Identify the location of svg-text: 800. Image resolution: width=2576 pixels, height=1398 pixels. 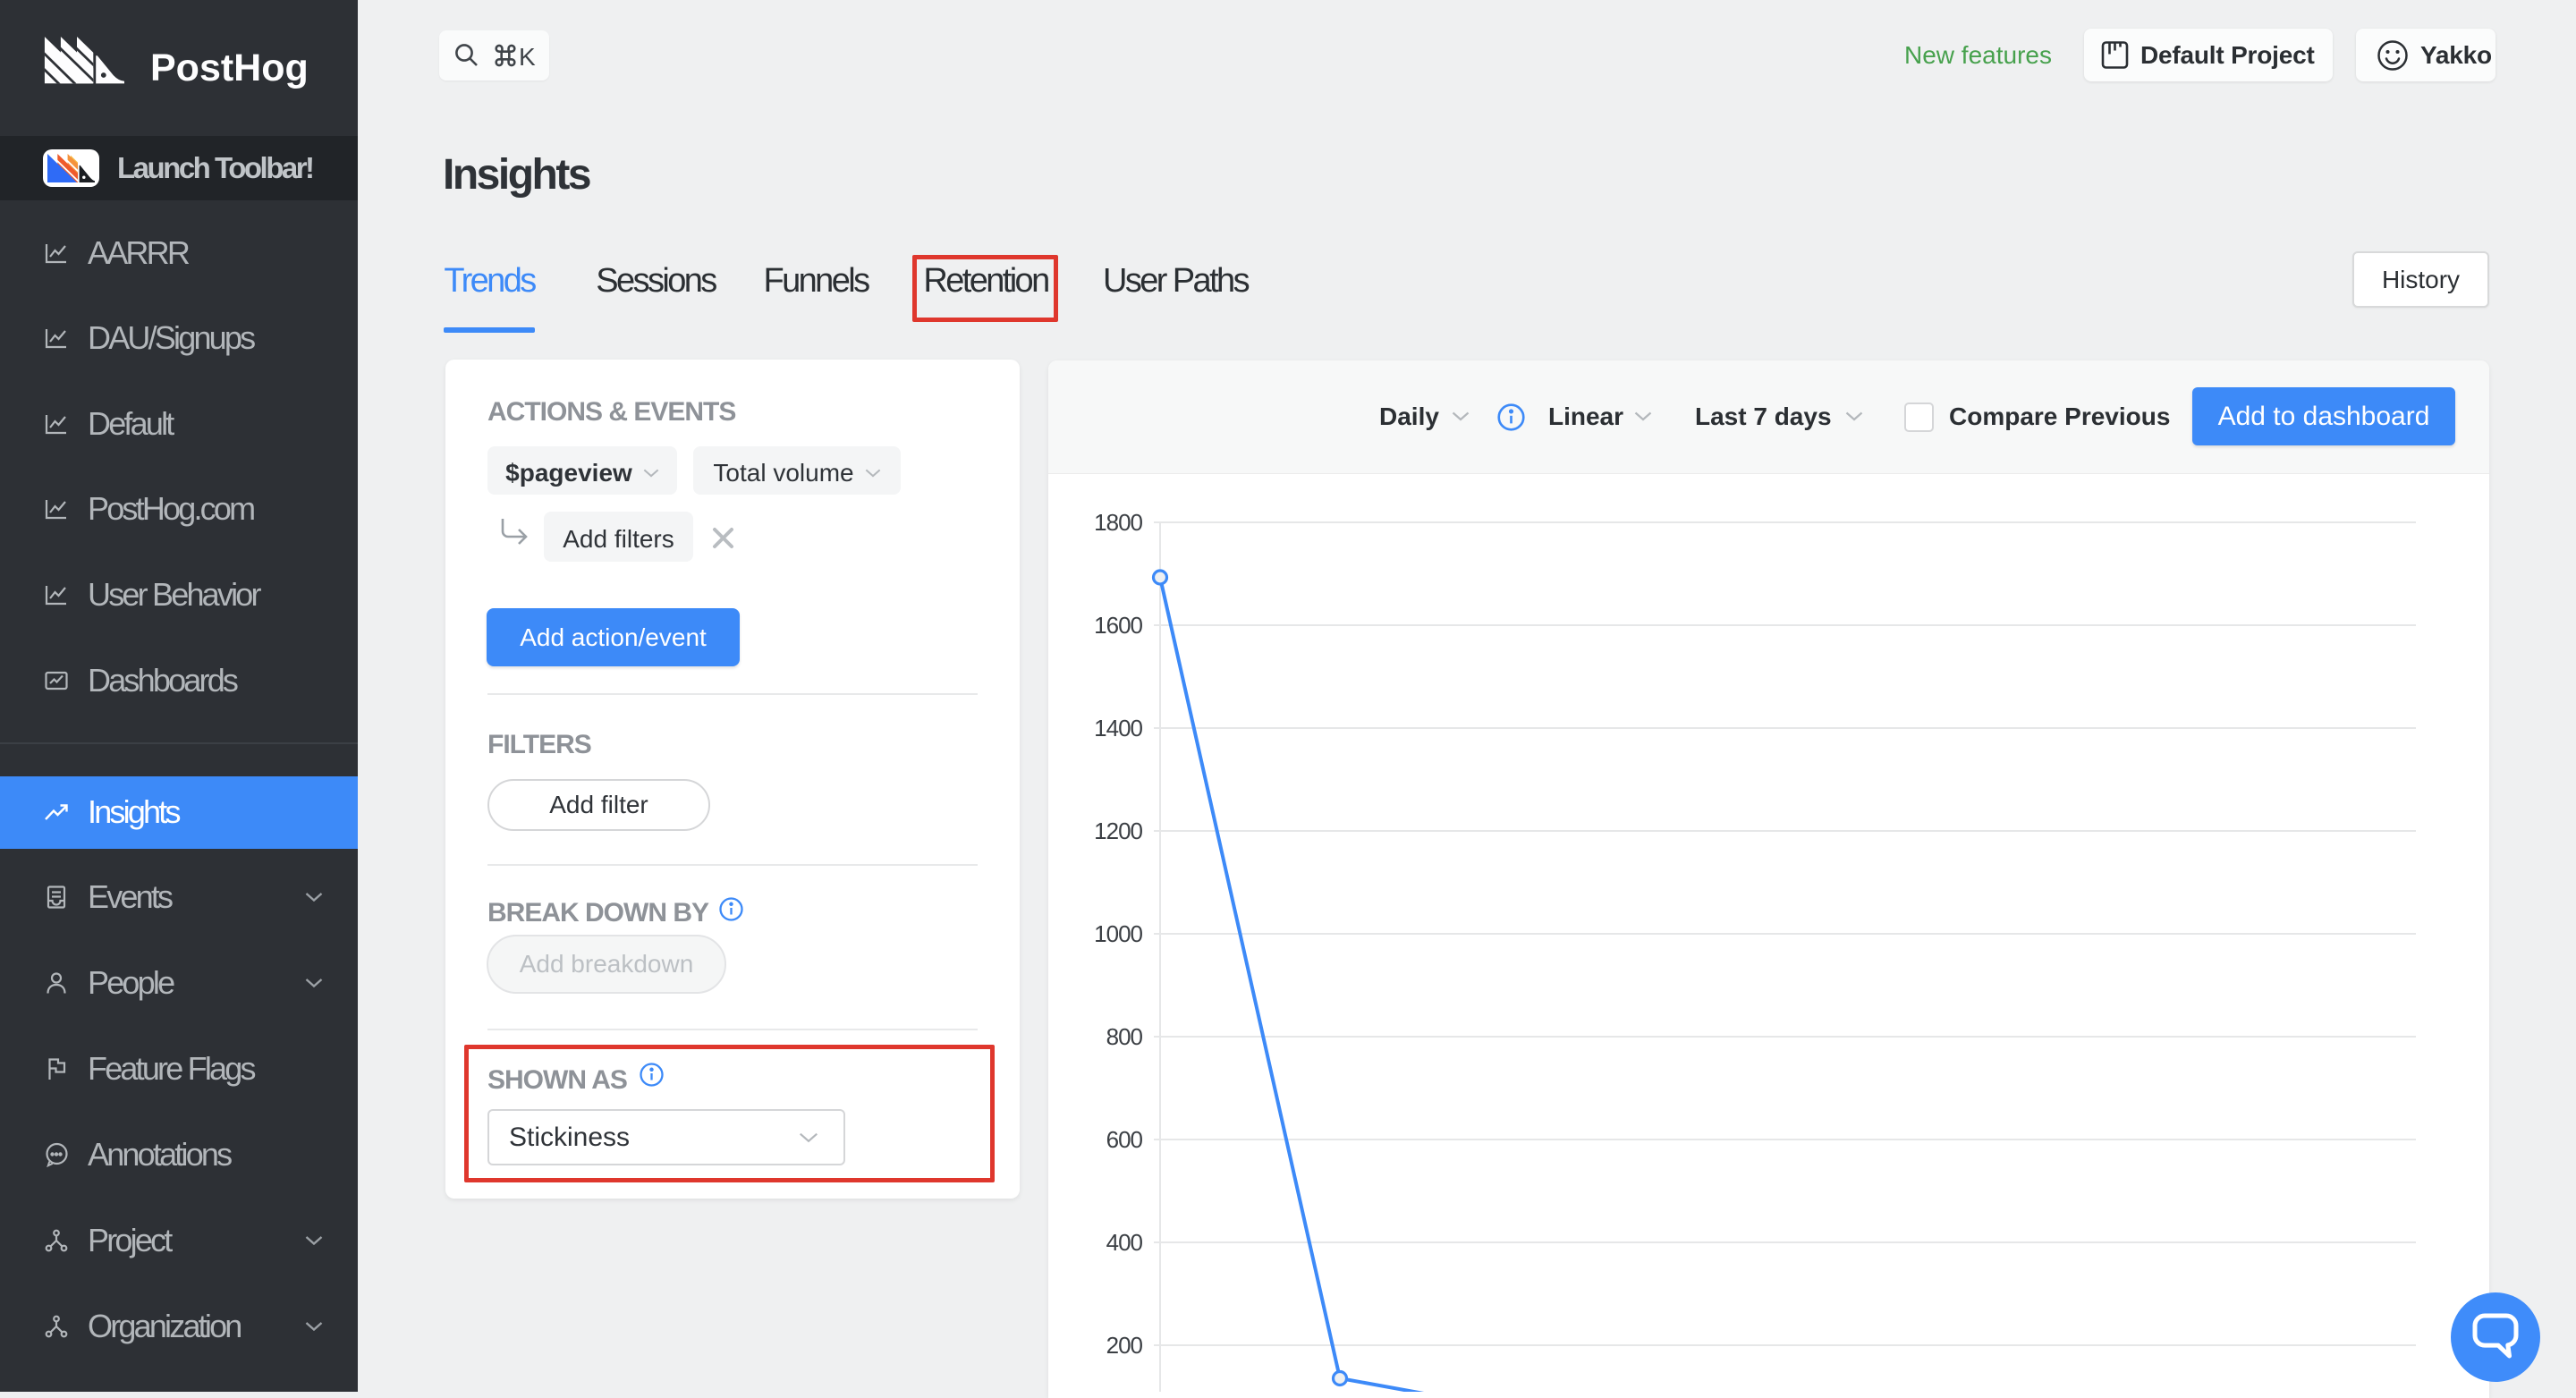
(1124, 1036).